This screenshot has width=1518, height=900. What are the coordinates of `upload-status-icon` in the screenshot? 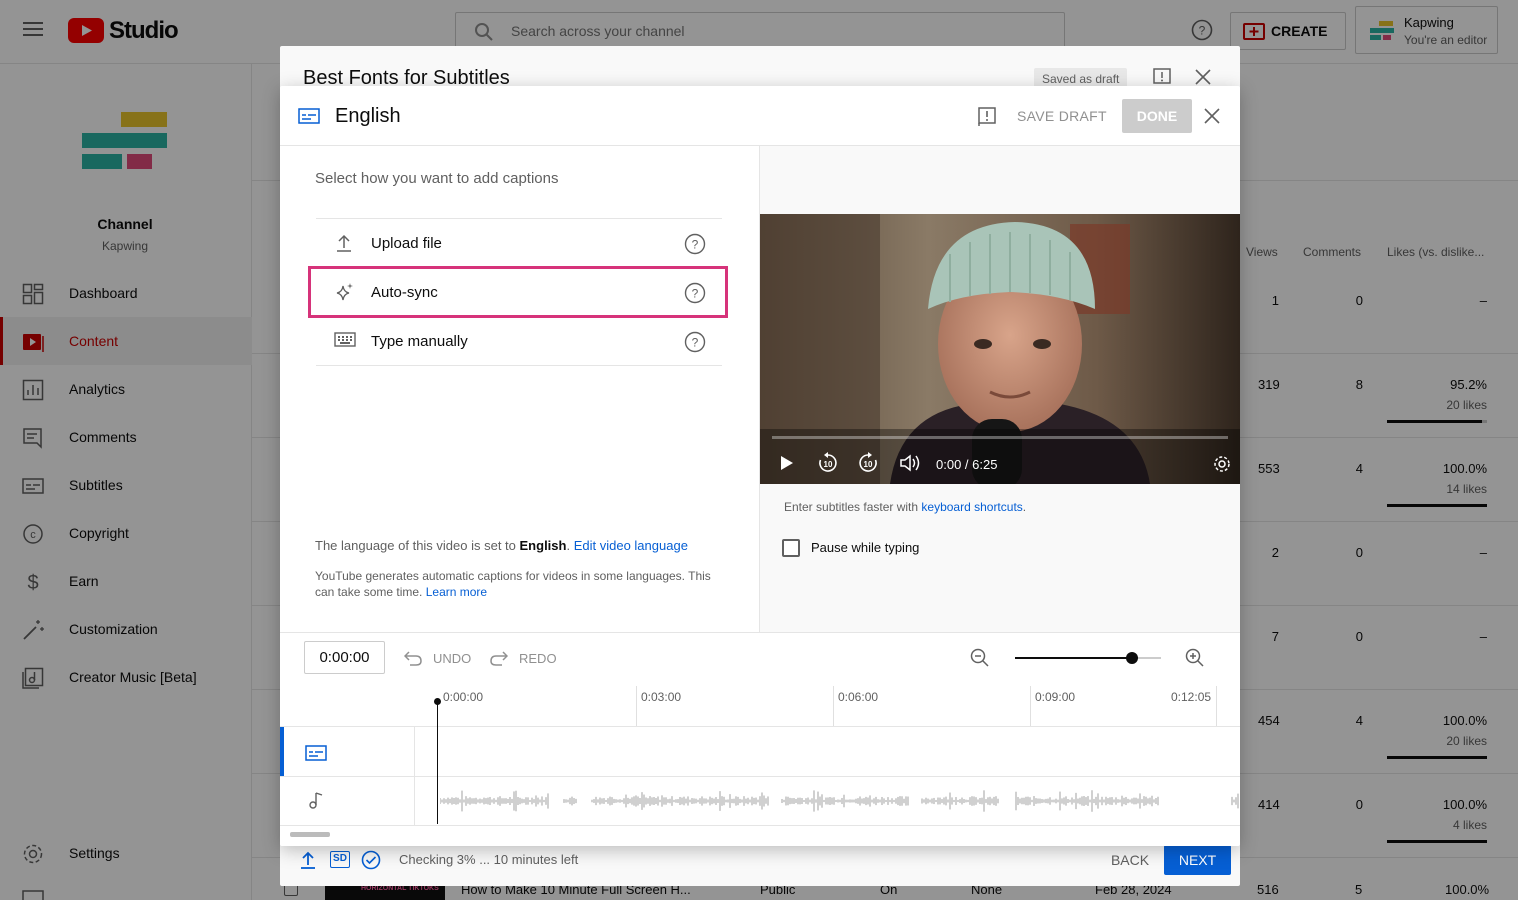 It's located at (308, 860).